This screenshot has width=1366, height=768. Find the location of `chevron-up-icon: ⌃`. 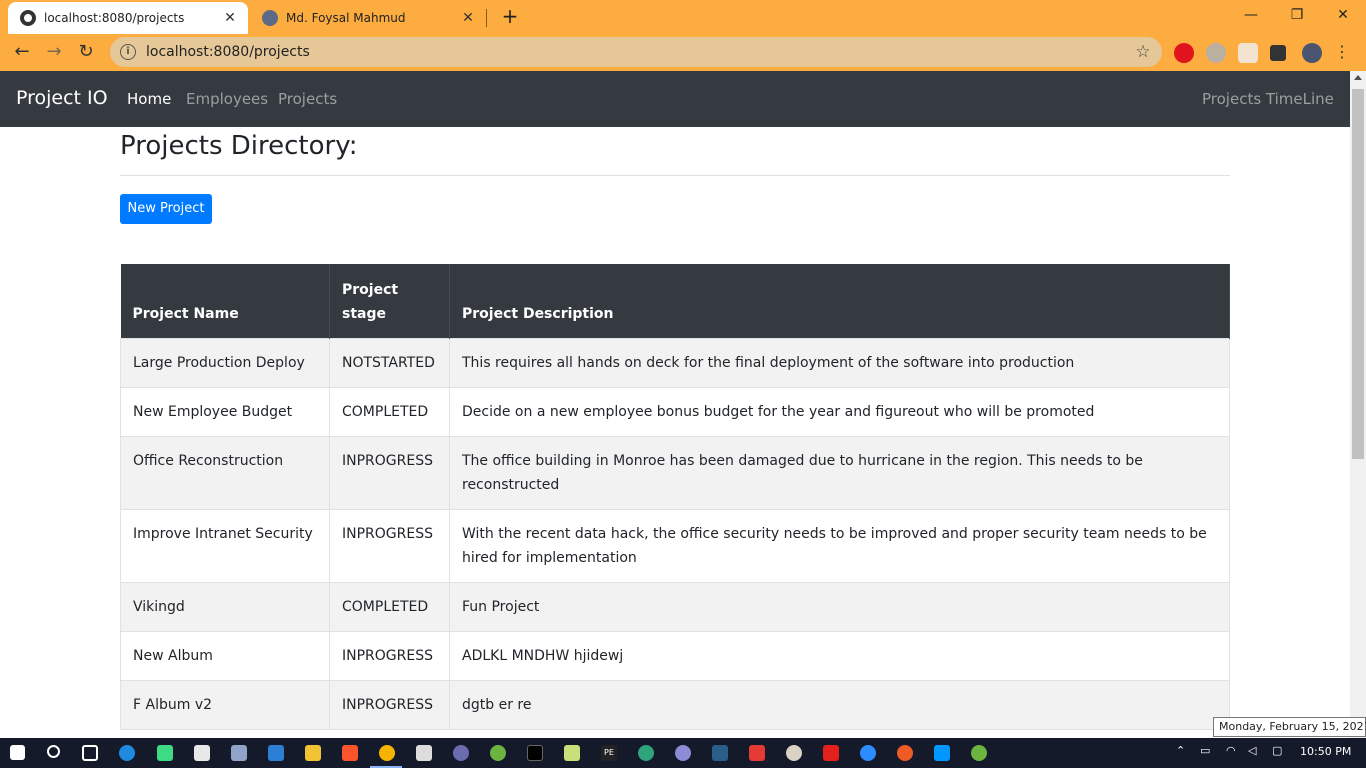

chevron-up-icon: ⌃ is located at coordinates (1180, 750).